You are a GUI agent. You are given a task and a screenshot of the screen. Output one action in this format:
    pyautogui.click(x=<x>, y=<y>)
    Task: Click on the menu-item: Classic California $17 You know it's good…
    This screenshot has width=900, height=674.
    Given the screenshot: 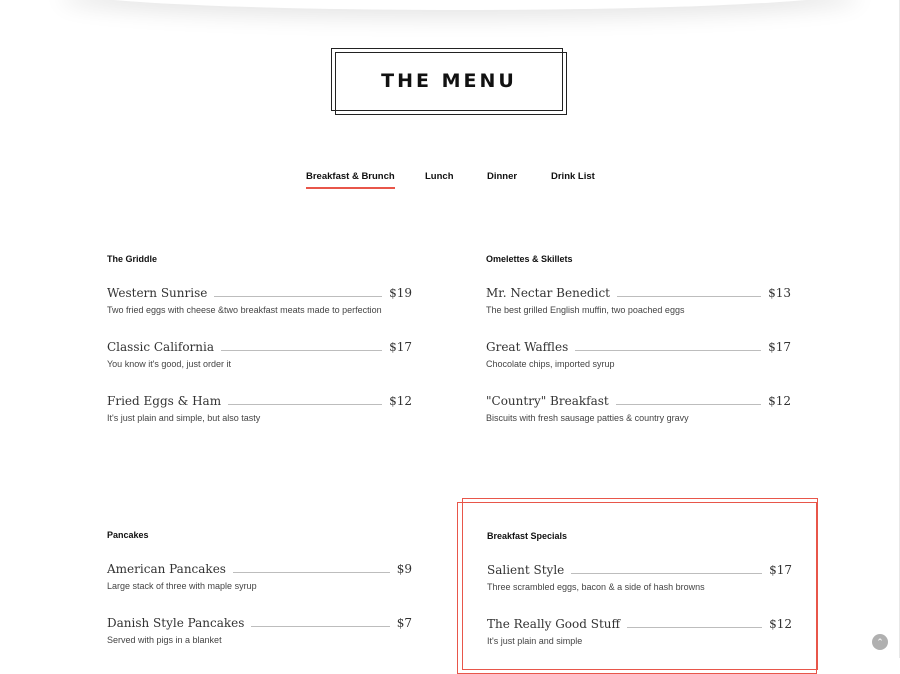 What is the action you would take?
    pyautogui.click(x=259, y=352)
    